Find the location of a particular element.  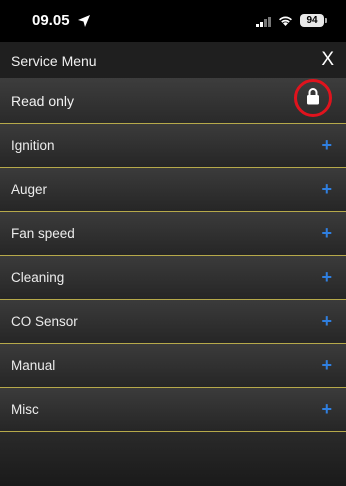

signal-icon is located at coordinates (263, 22).